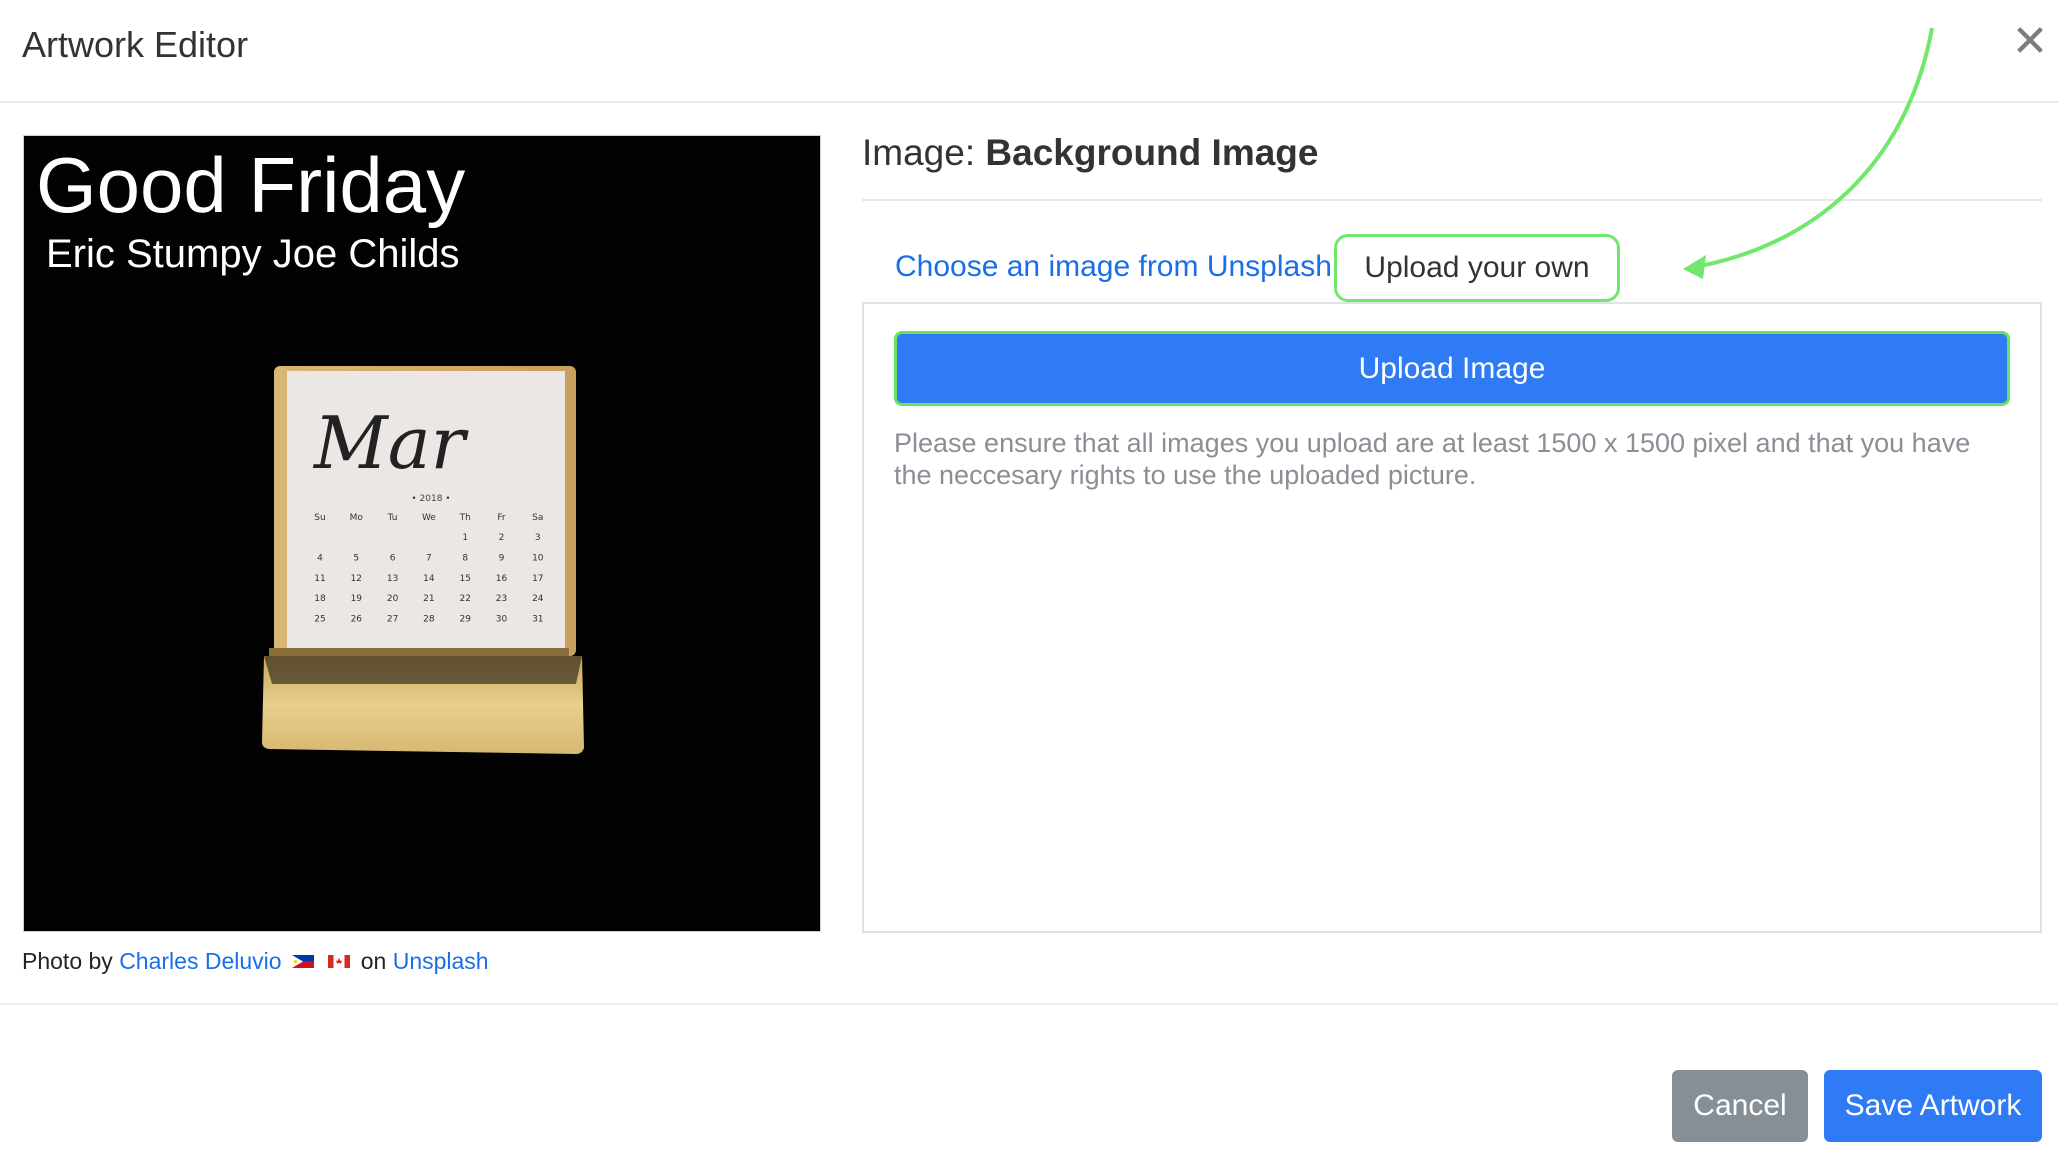 The image size is (2058, 1154). Describe the element at coordinates (392, 579) in the screenshot. I see `calendar-day: 13` at that location.